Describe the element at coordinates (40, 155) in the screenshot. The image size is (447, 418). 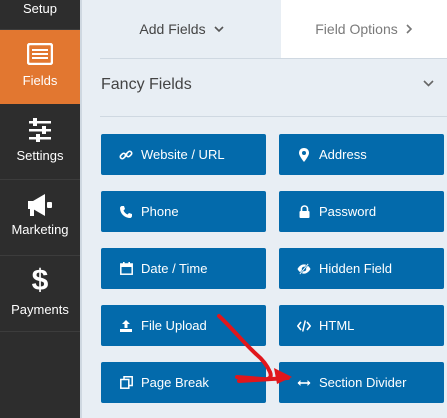
I see `sidebar-item-label: Settings` at that location.